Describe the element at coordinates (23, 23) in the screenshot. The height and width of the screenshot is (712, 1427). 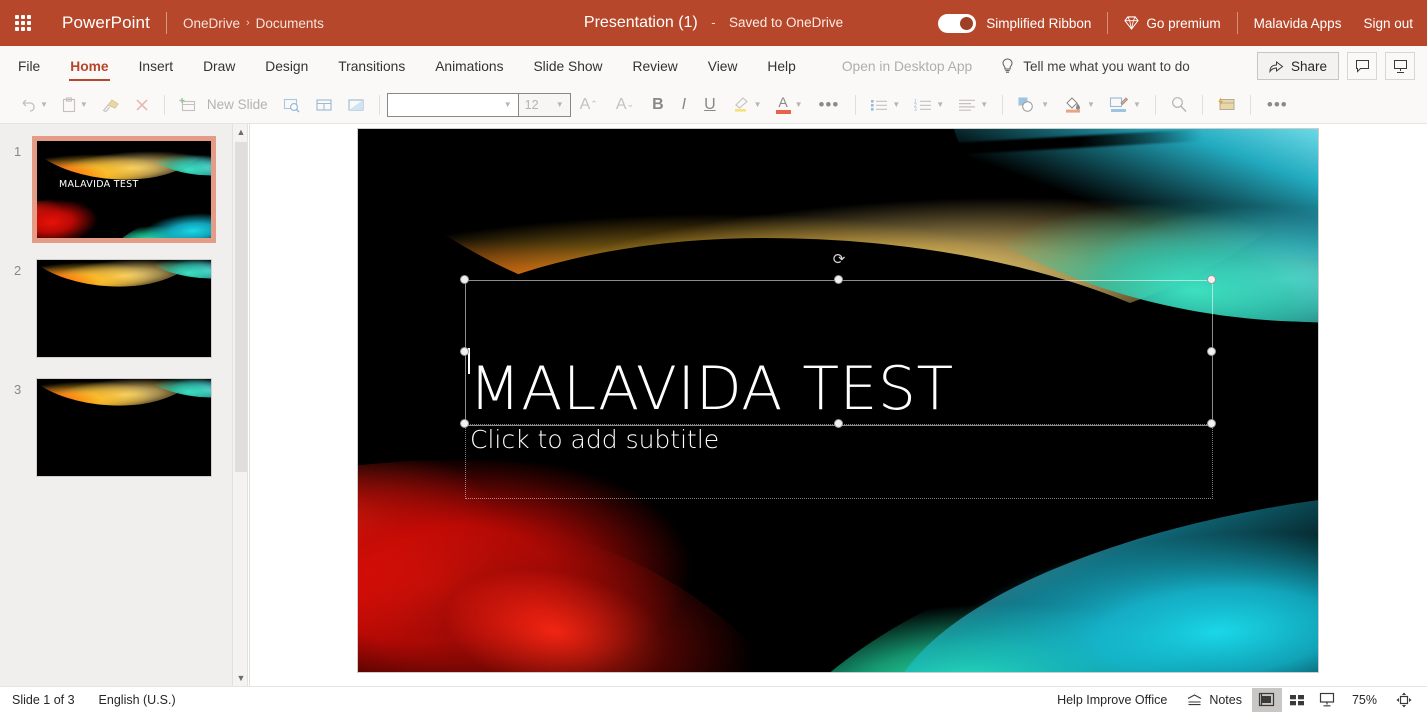
I see `app-launcher-icon` at that location.